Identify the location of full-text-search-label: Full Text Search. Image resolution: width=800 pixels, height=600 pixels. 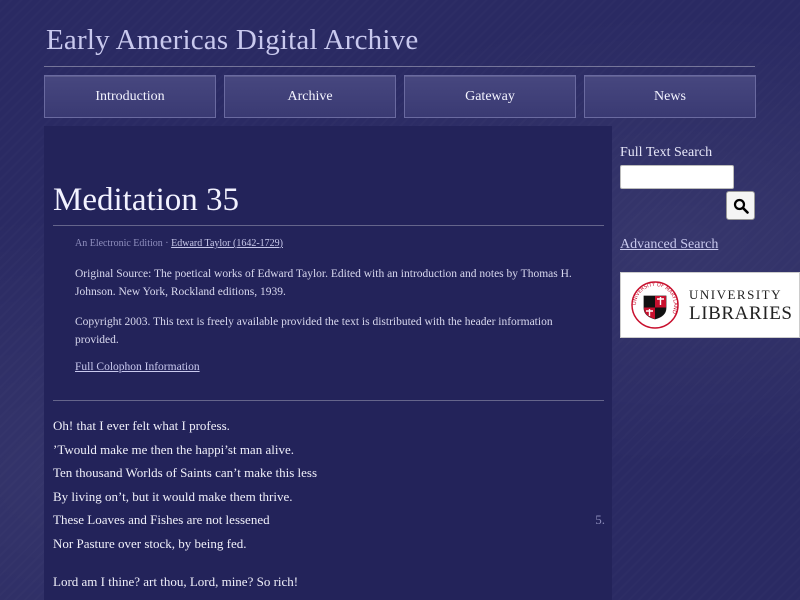
(666, 152).